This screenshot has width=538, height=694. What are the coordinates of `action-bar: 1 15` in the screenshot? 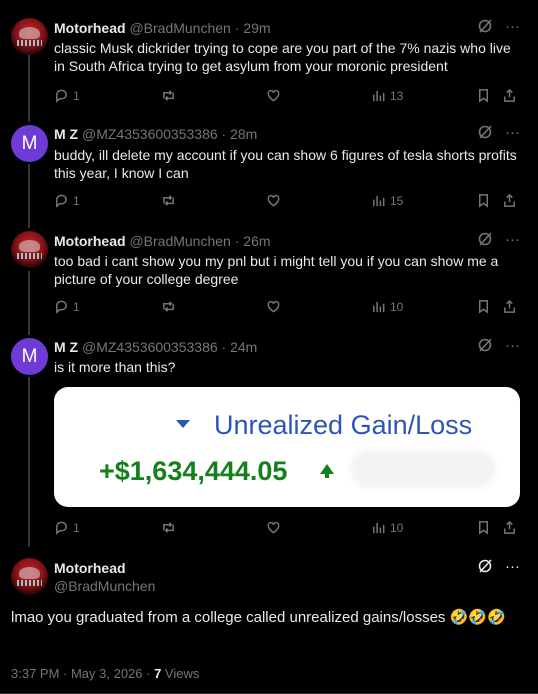 It's located at (286, 202).